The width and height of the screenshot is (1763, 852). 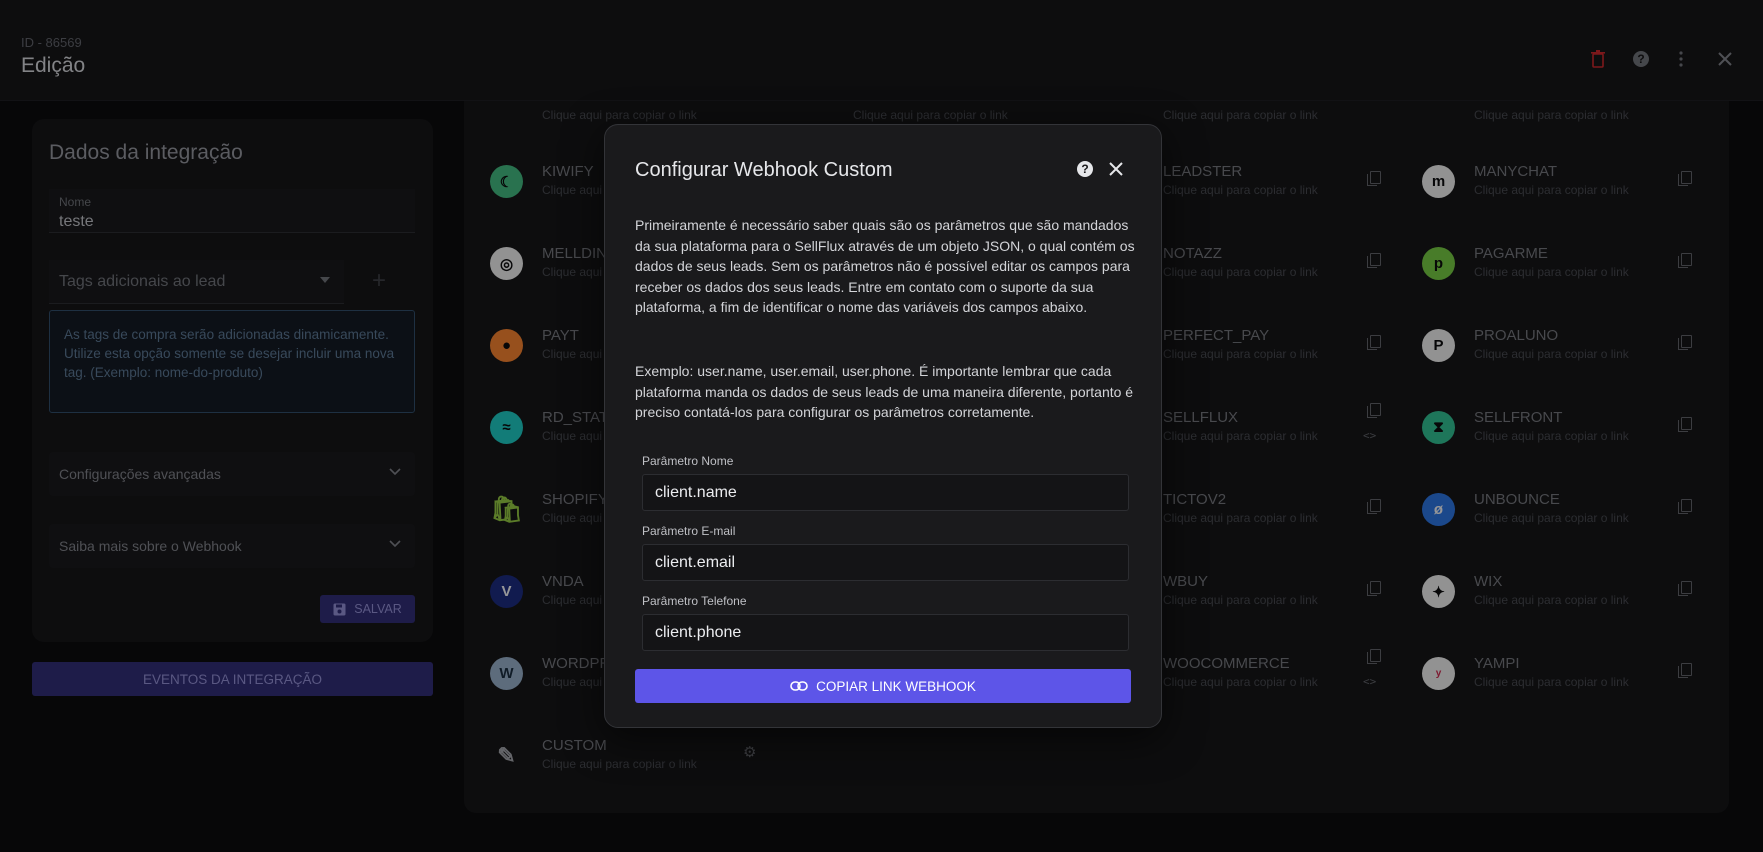 I want to click on save-icon, so click(x=339, y=609).